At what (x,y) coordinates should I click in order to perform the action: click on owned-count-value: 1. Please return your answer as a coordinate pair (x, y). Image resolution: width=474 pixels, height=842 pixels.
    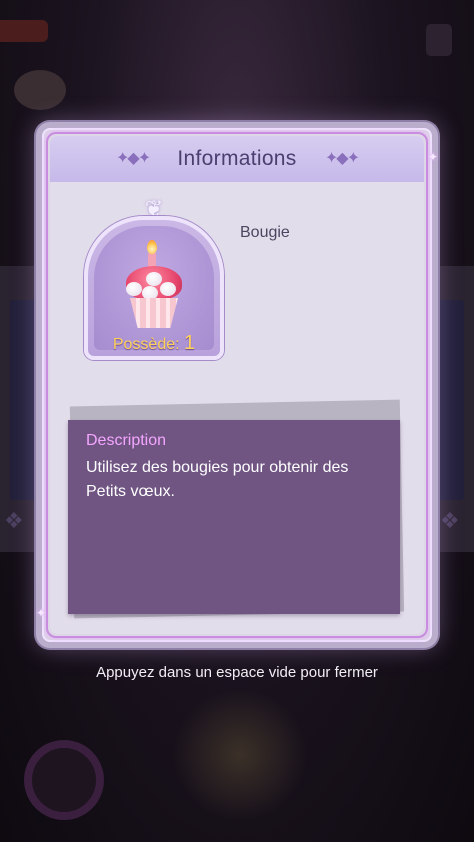
    Looking at the image, I should click on (190, 343).